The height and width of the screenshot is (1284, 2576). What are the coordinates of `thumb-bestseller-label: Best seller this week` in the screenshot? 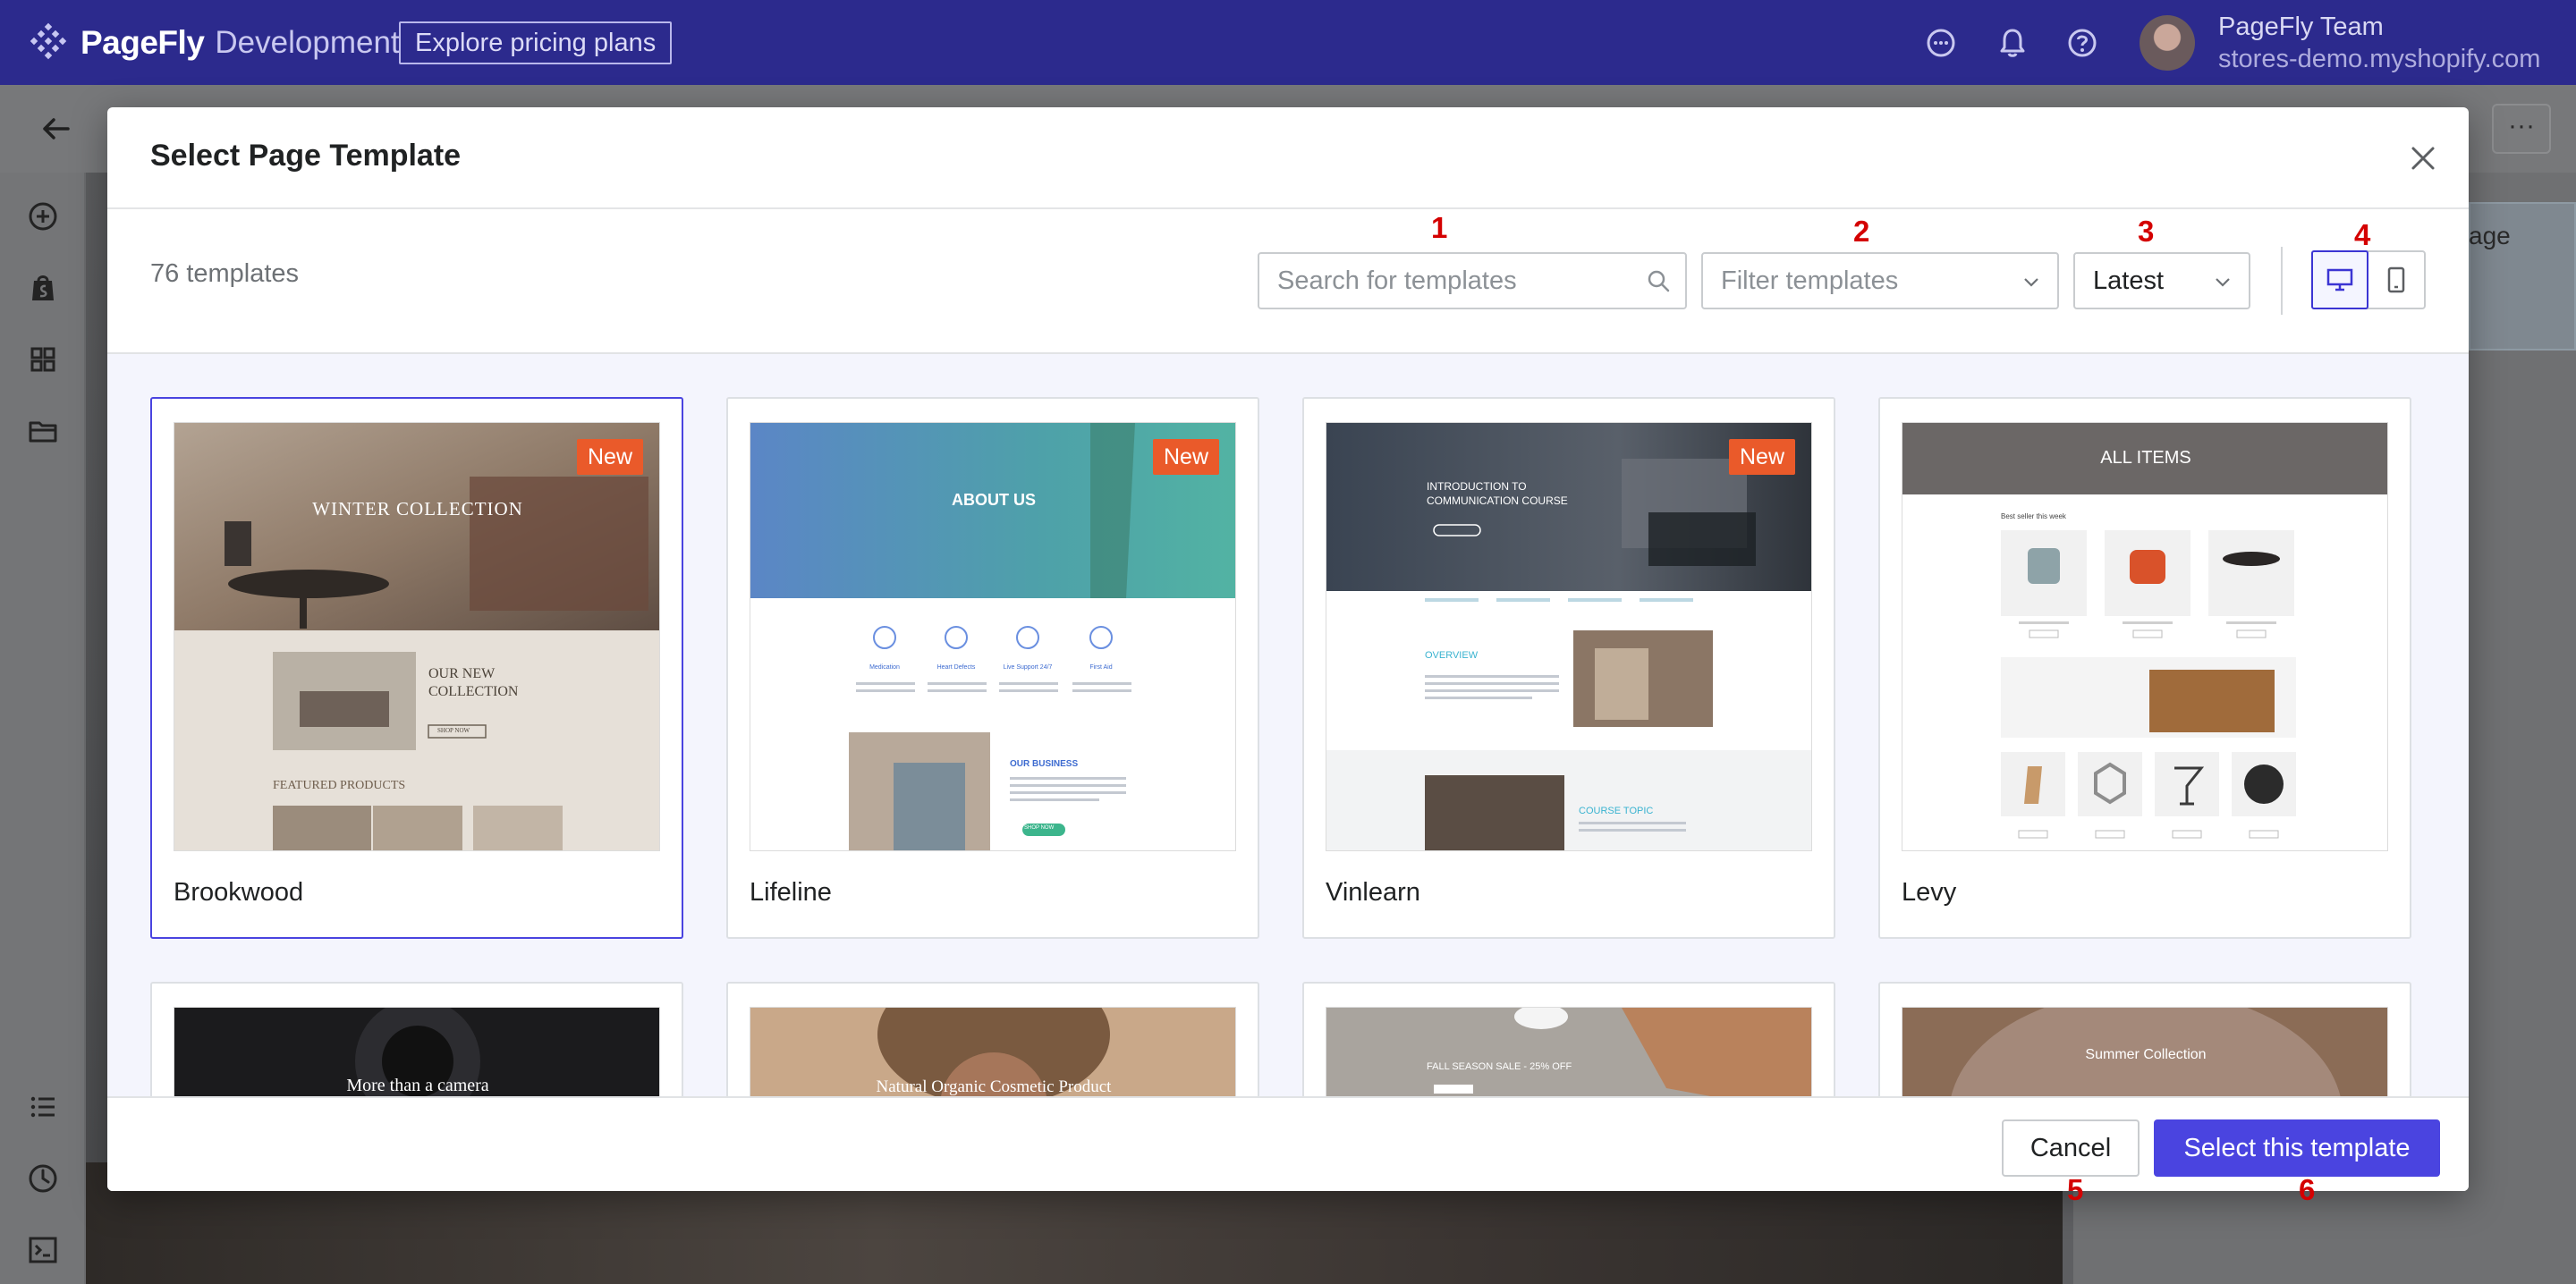 It's located at (2033, 516).